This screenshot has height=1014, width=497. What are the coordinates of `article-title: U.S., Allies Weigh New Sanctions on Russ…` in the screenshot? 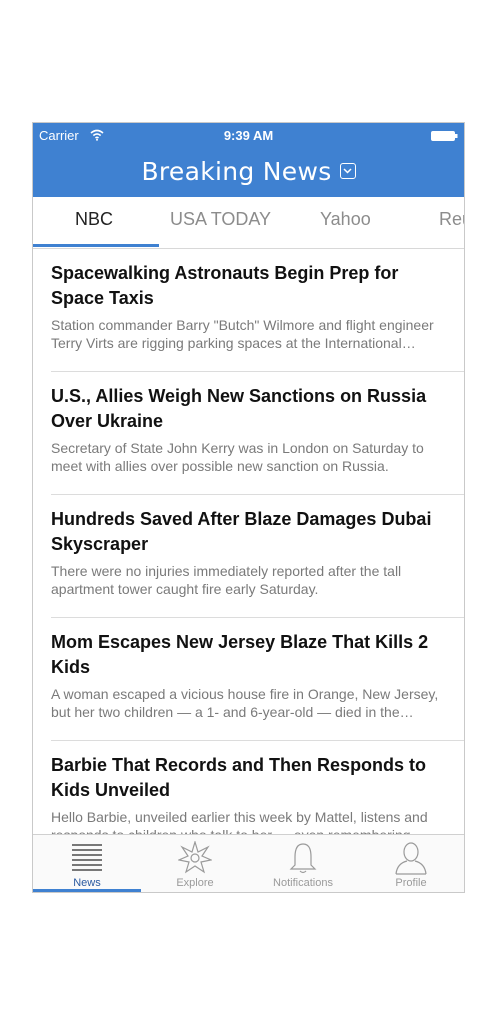 It's located at (239, 408).